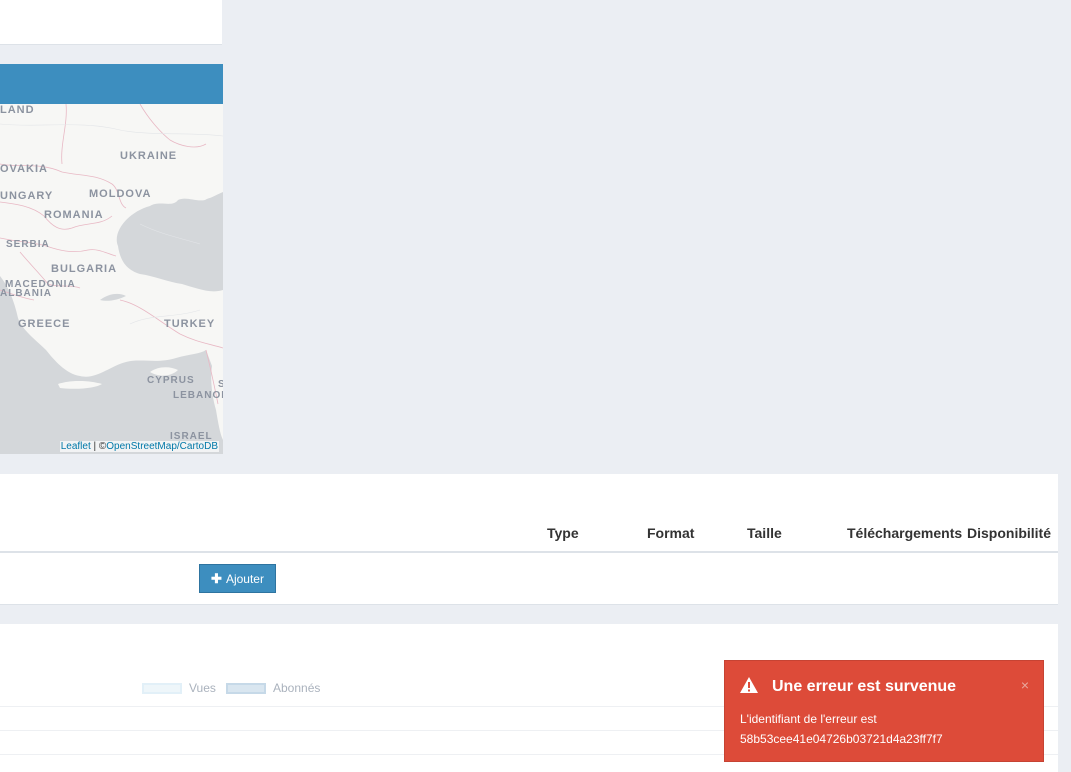 This screenshot has height=772, width=1071. I want to click on add-button-label: Ajouter, so click(244, 578).